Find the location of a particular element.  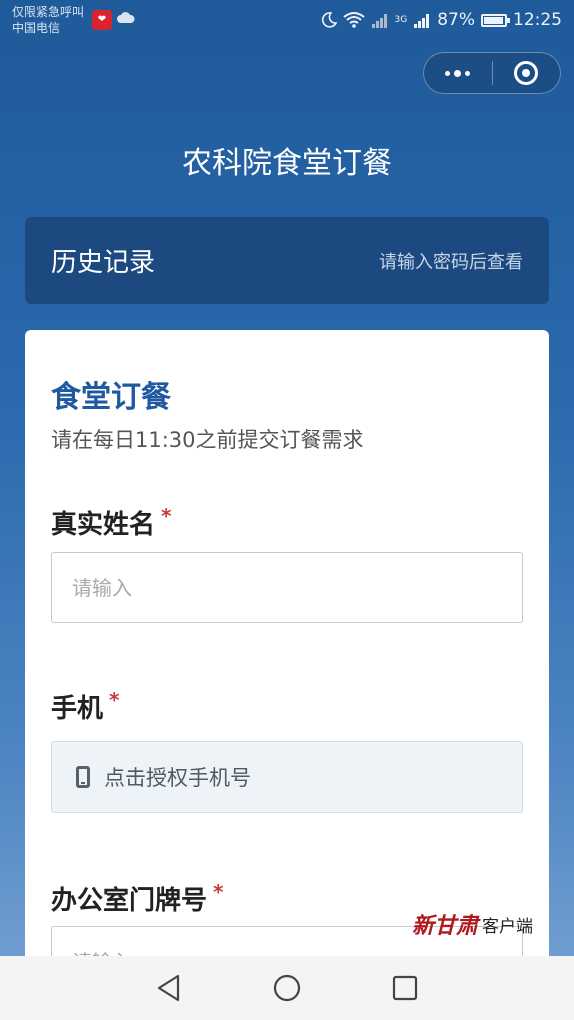

phone-icon is located at coordinates (83, 777).